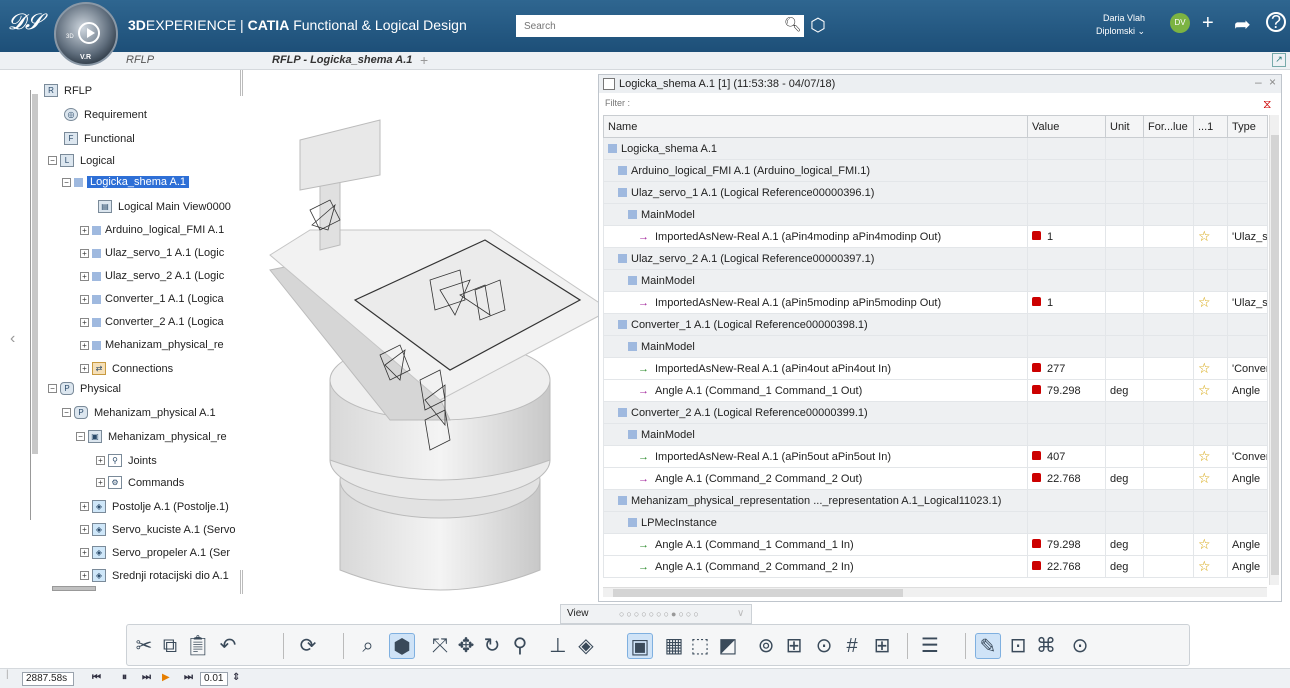 The height and width of the screenshot is (688, 1290). I want to click on filter-input, so click(933, 103).